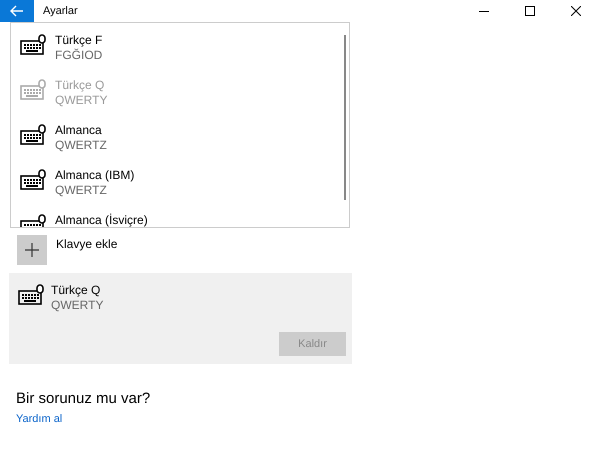 The image size is (599, 471). I want to click on help-link: Yardım al, so click(39, 419).